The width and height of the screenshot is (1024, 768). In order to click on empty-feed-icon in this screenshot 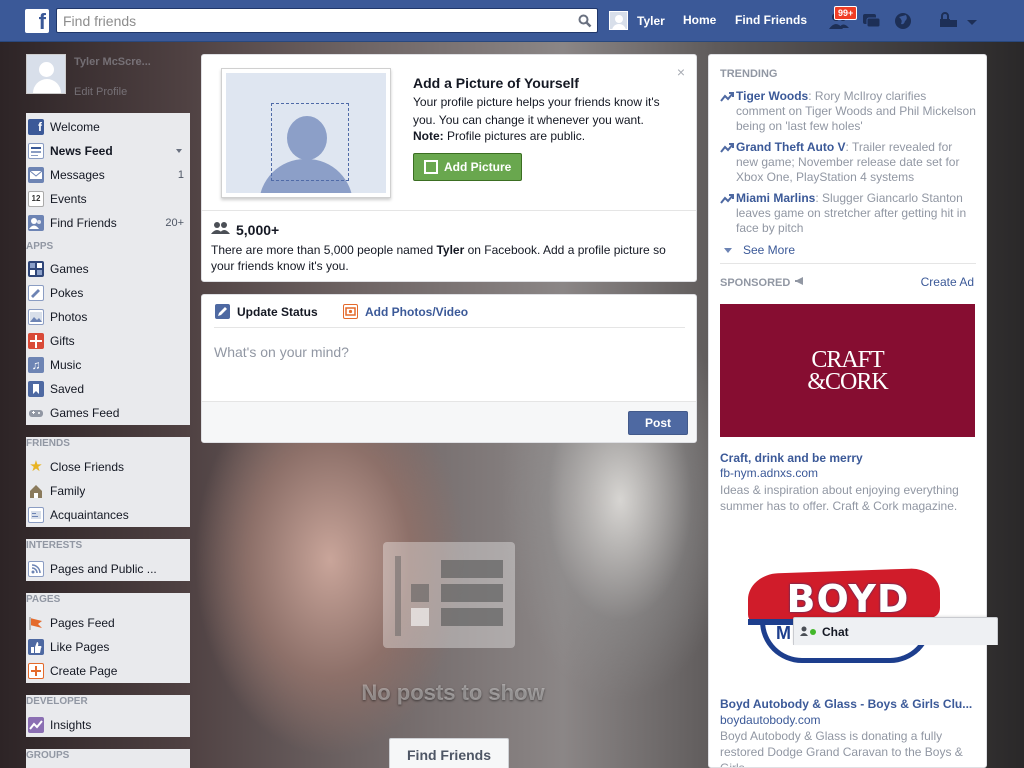, I will do `click(449, 595)`.